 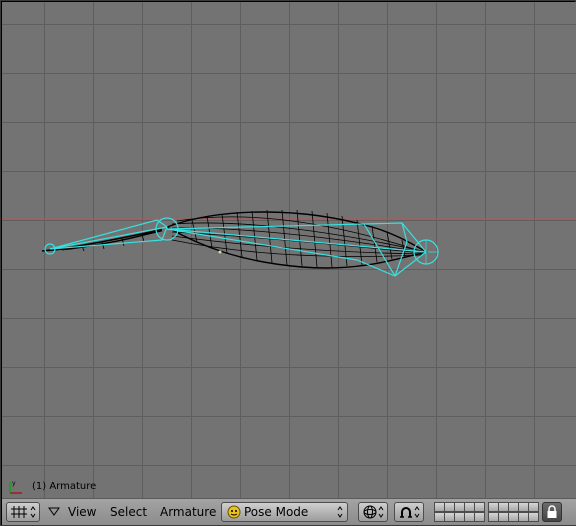 I want to click on mode-select: Pose Mode, so click(x=284, y=512).